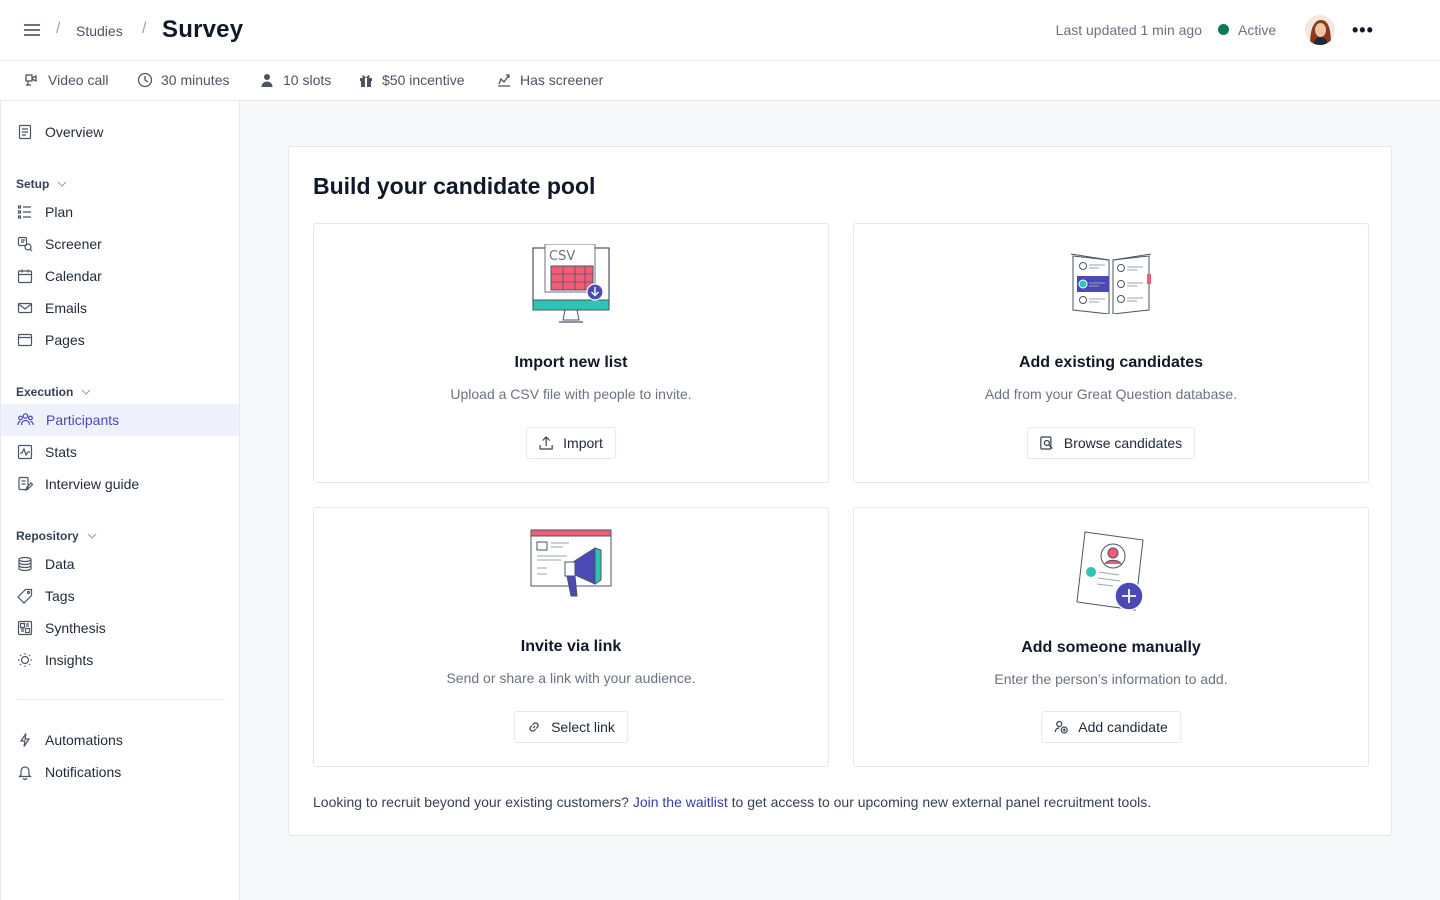  I want to click on section-title-repository: Repository, so click(56, 536).